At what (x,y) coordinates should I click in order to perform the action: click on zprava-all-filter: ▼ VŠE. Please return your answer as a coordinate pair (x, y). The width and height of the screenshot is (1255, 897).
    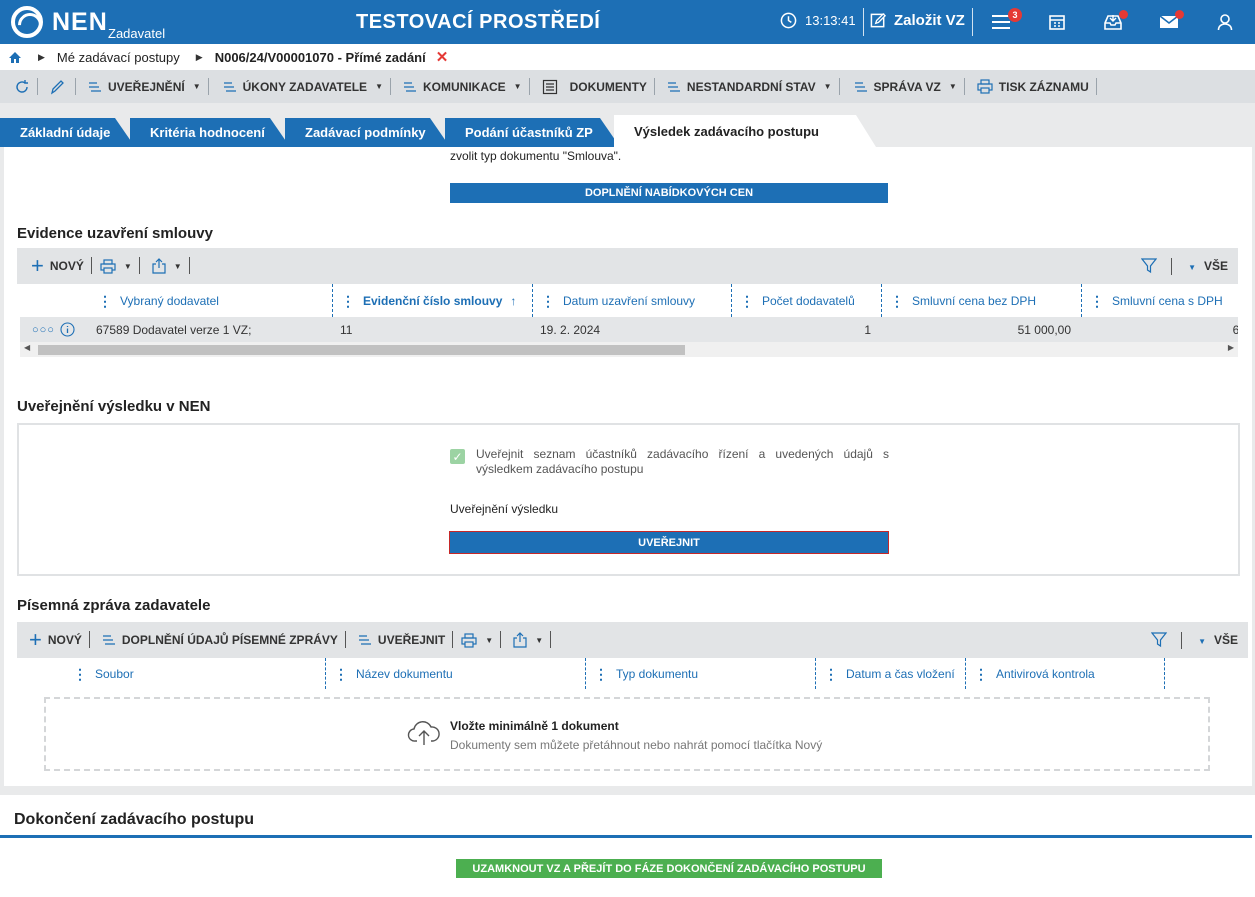
    Looking at the image, I should click on (1217, 640).